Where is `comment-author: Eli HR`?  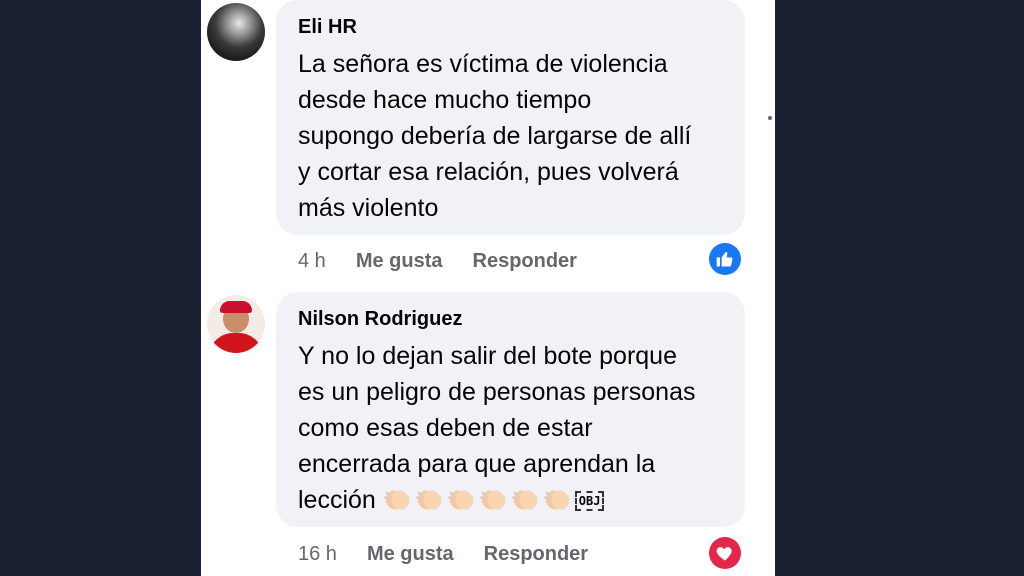 comment-author: Eli HR is located at coordinates (510, 27).